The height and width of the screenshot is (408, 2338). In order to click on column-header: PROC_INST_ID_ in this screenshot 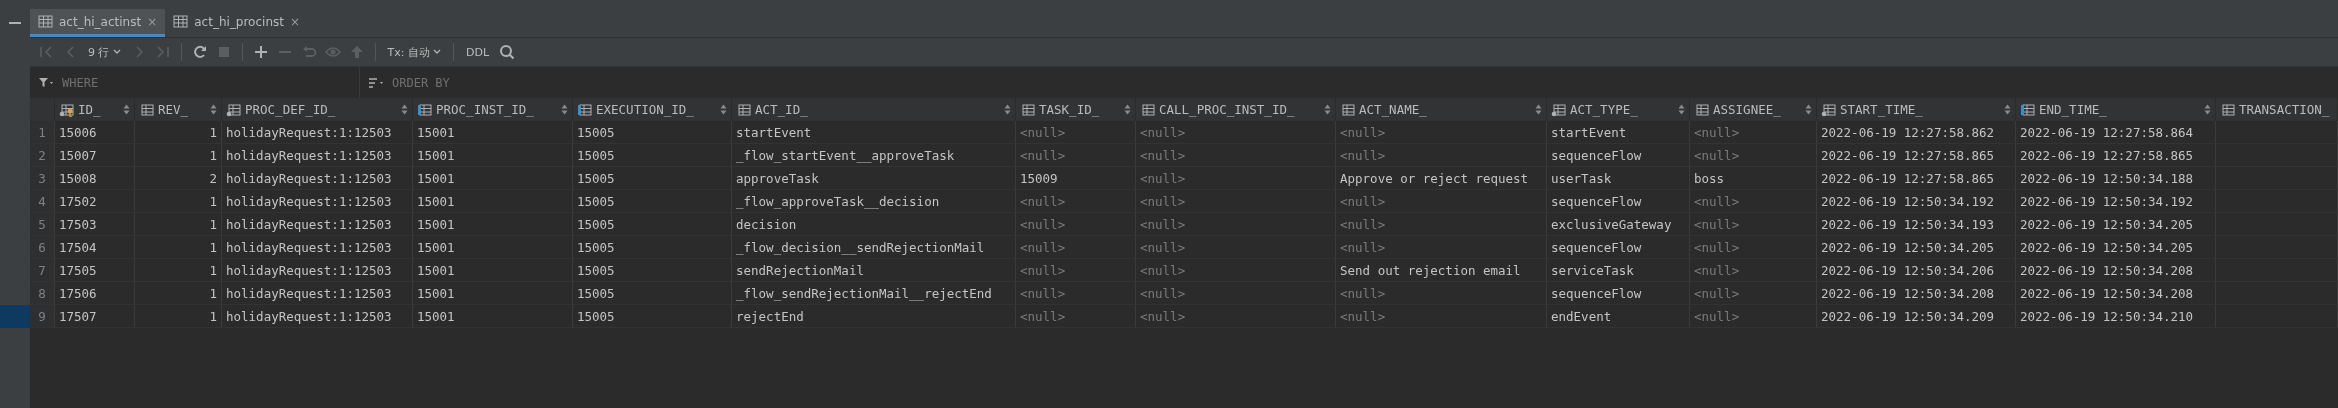, I will do `click(493, 109)`.